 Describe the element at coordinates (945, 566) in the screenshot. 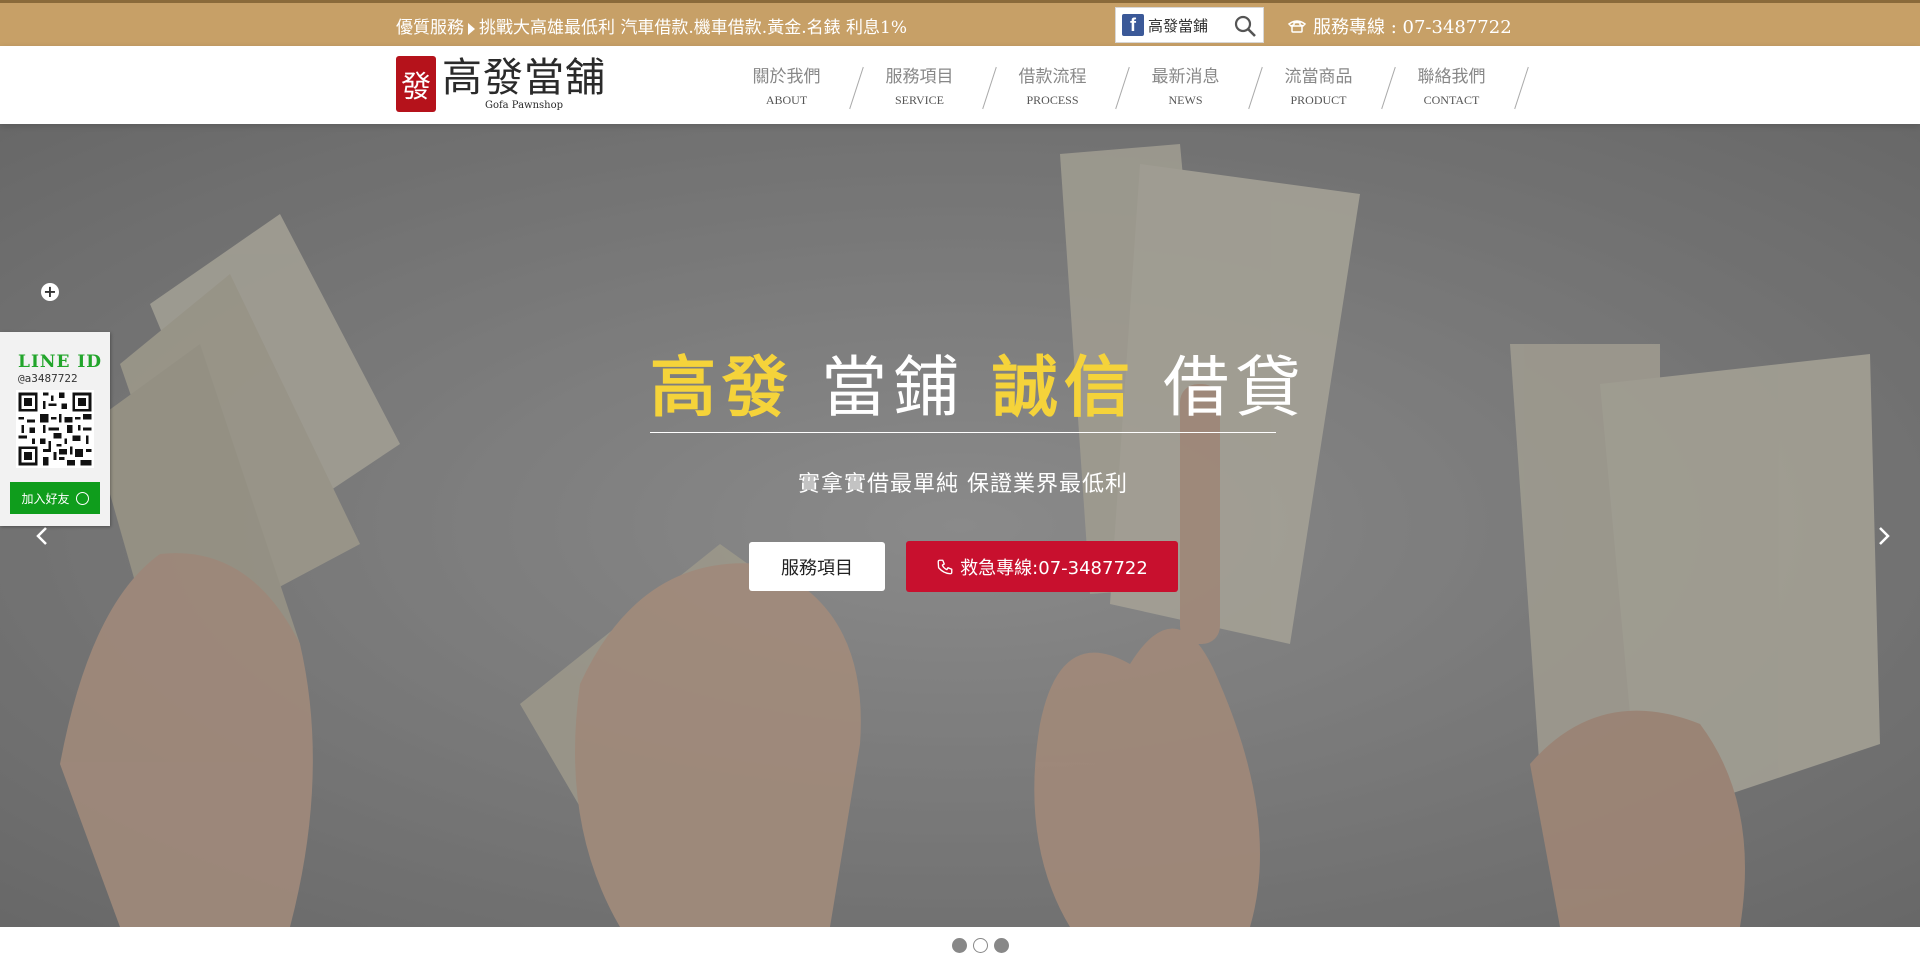

I see `phone-icon` at that location.